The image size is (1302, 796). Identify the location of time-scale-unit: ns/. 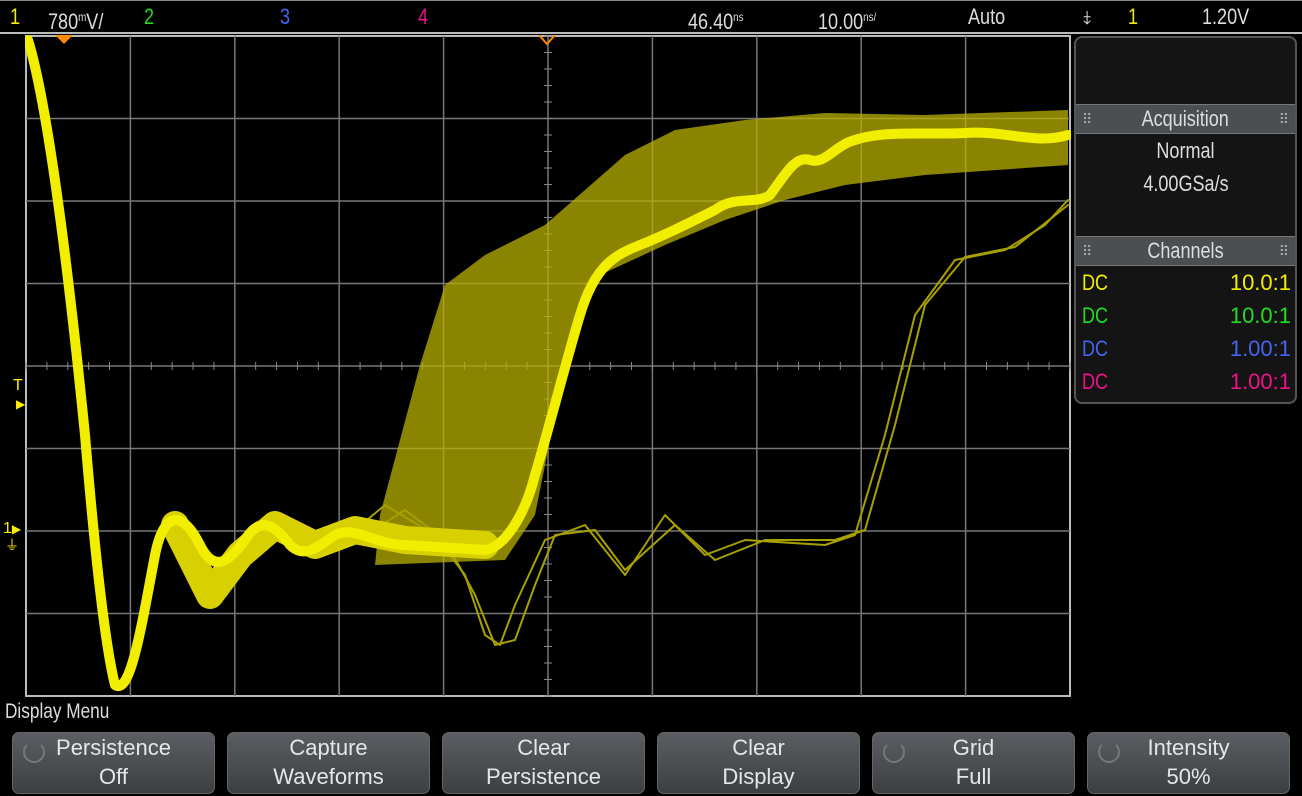
(870, 17).